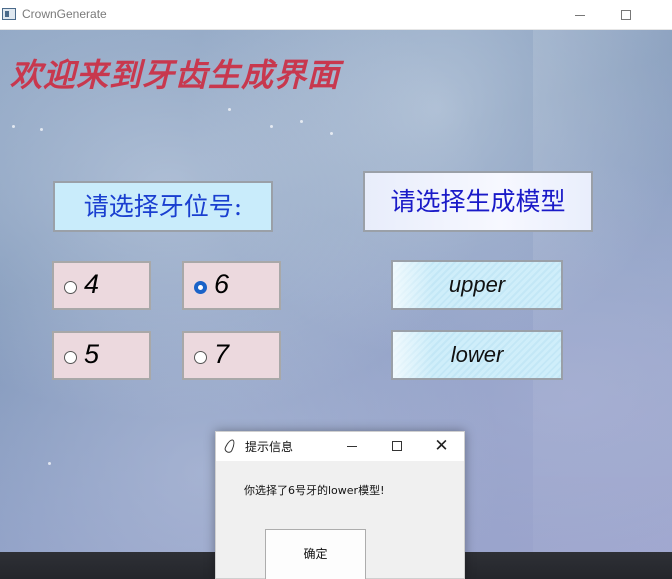  I want to click on lower-button-label: lower, so click(477, 354).